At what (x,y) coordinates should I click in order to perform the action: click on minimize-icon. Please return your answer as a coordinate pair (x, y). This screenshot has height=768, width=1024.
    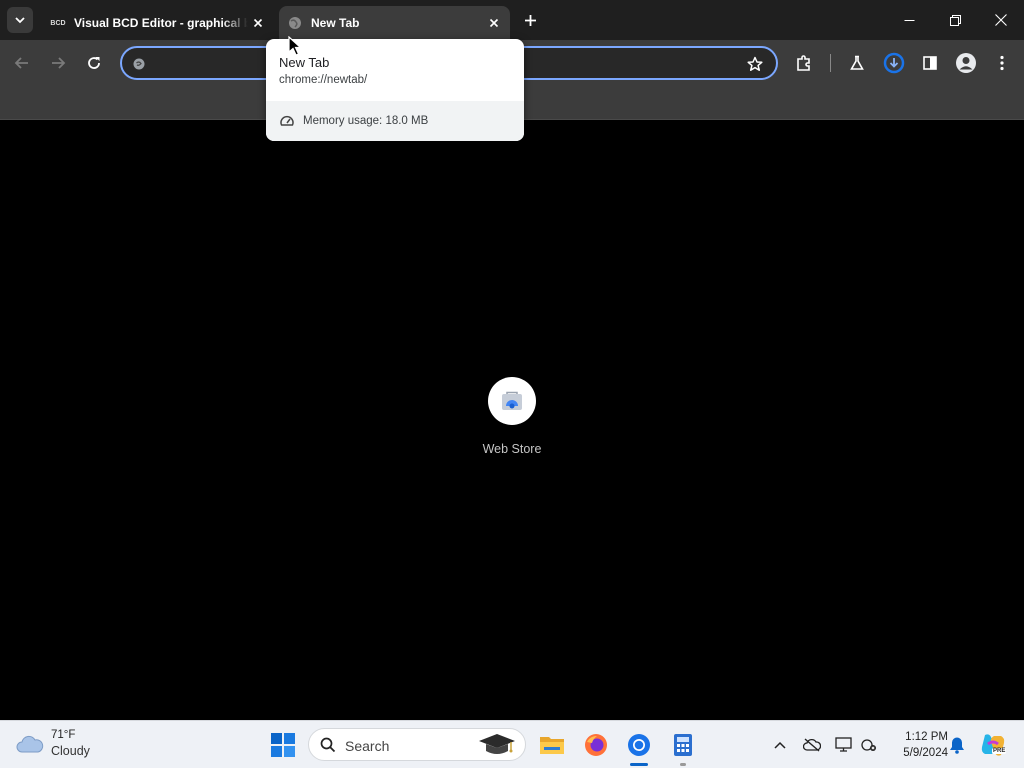
    Looking at the image, I should click on (909, 20).